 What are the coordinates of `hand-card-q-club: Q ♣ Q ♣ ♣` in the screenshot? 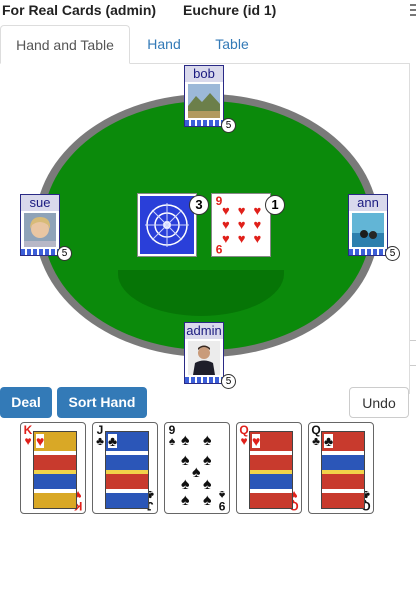 It's located at (341, 468).